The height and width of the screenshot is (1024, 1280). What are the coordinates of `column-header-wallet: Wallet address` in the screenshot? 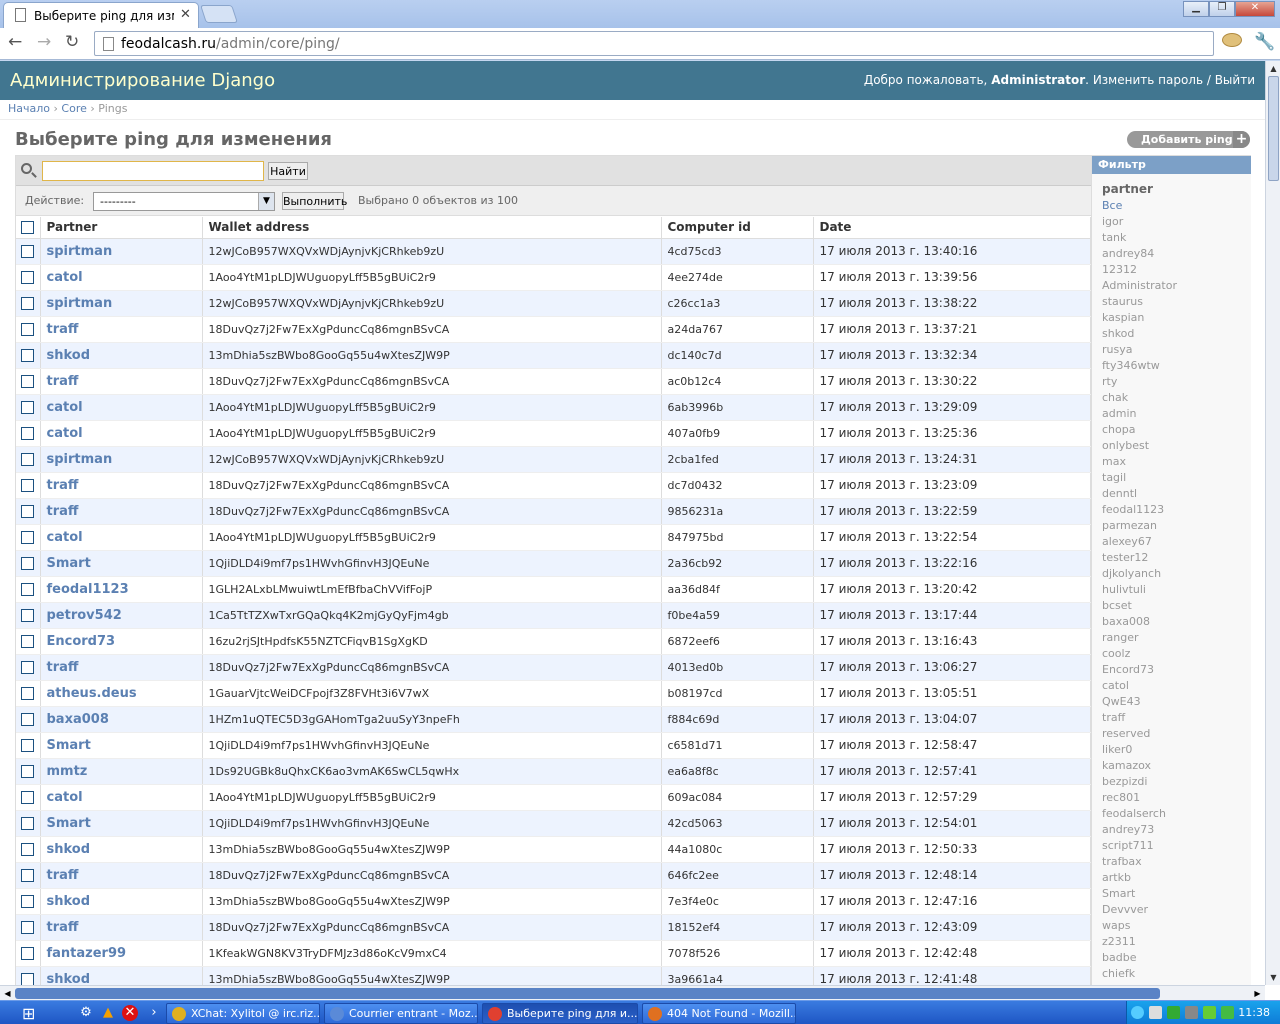 It's located at (432, 228).